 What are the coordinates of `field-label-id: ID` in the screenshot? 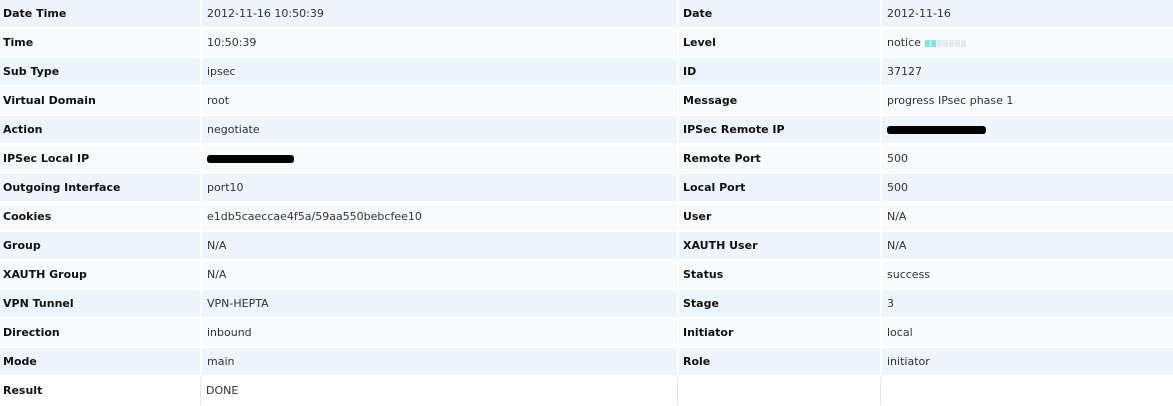 It's located at (778, 72).